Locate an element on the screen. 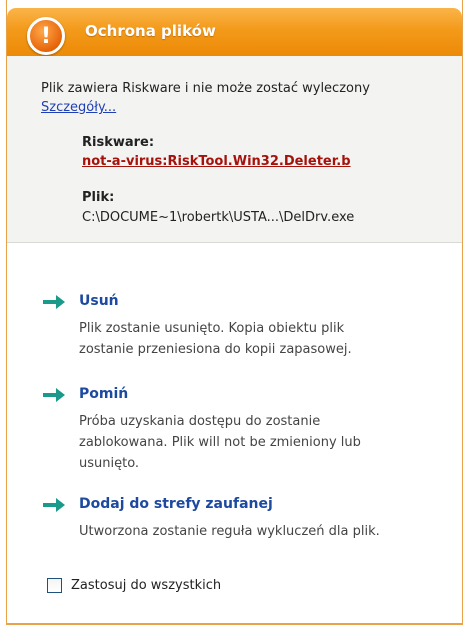  add-to-trusted-button: Dodaj do strefy zaufanej is located at coordinates (176, 504).